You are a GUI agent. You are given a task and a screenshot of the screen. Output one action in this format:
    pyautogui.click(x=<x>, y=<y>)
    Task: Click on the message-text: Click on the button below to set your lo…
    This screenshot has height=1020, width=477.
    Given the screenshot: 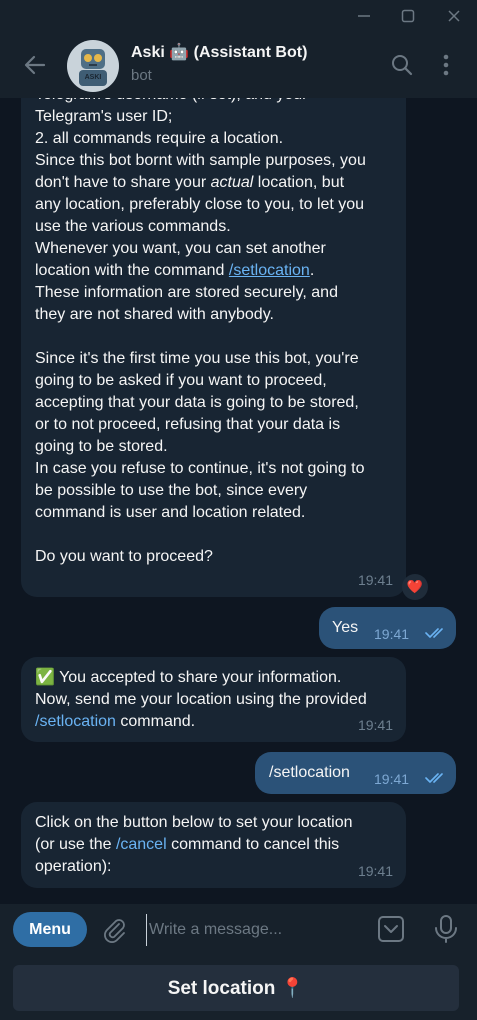 What is the action you would take?
    pyautogui.click(x=217, y=845)
    